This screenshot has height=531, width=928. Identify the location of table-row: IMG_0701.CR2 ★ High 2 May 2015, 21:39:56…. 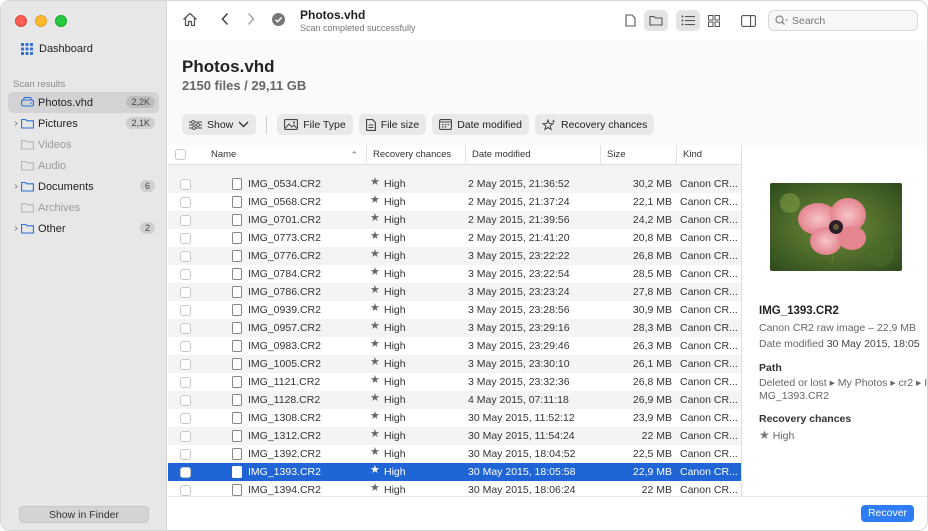
(454, 220).